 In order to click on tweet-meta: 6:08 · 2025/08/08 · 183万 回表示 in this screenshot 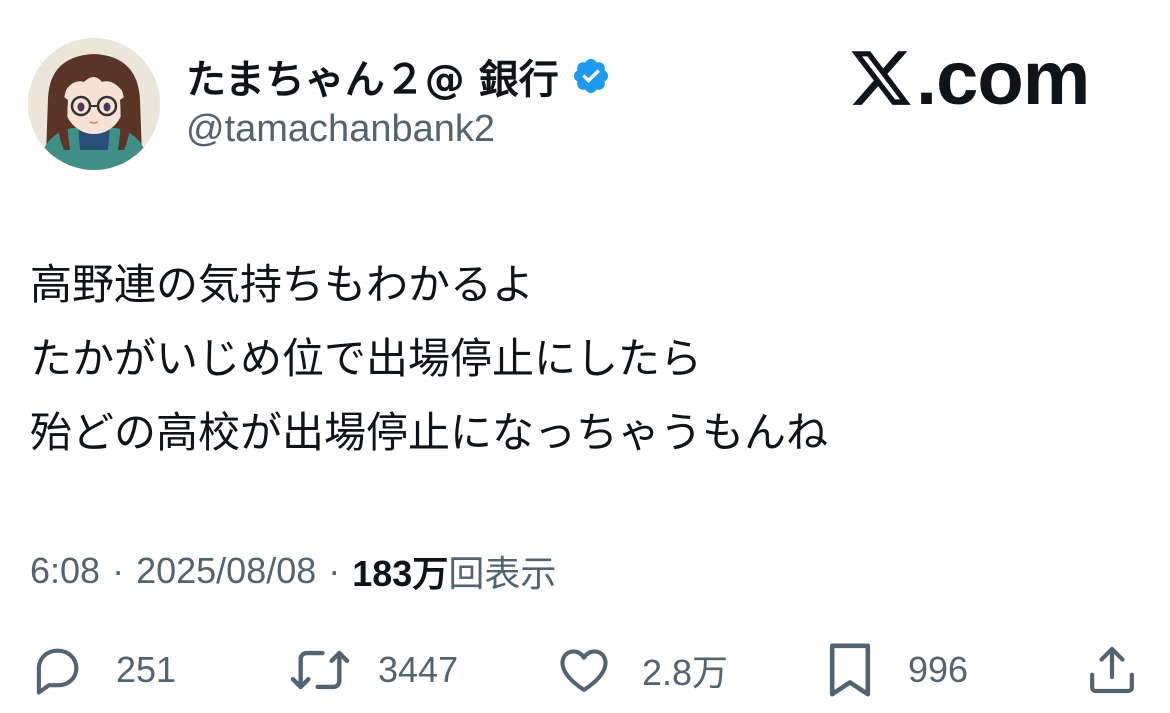, I will do `click(293, 571)`.